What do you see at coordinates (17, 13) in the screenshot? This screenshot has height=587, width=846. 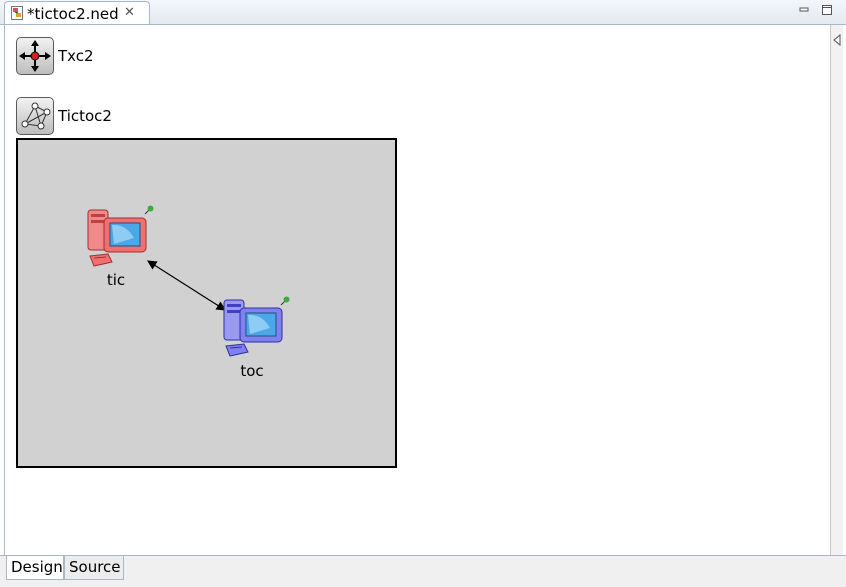 I see `ned-file-icon` at bounding box center [17, 13].